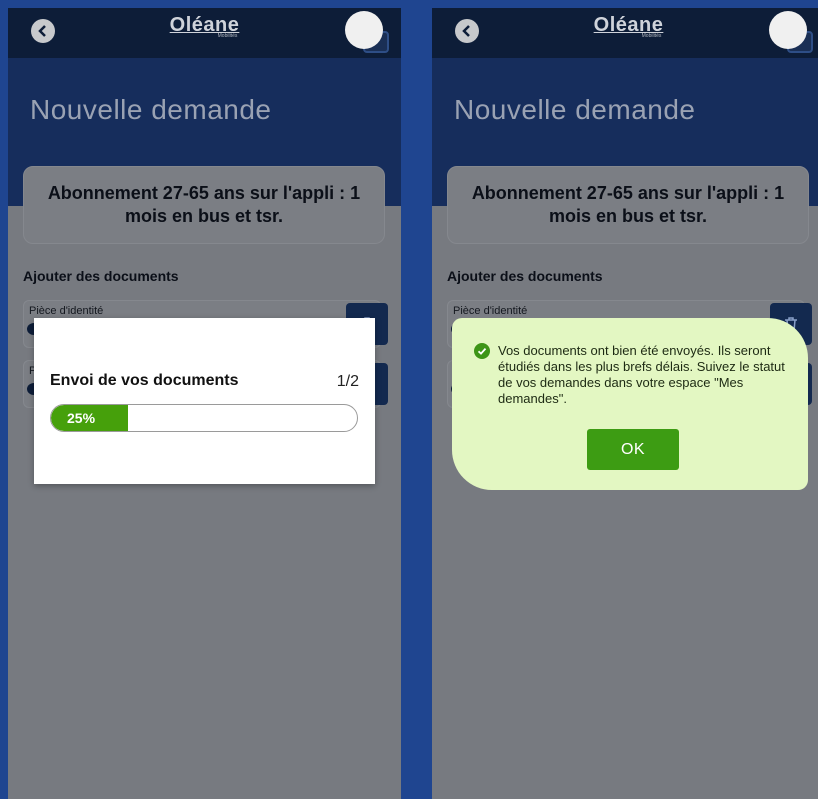  What do you see at coordinates (347, 381) in the screenshot?
I see `upload-count: 1/2` at bounding box center [347, 381].